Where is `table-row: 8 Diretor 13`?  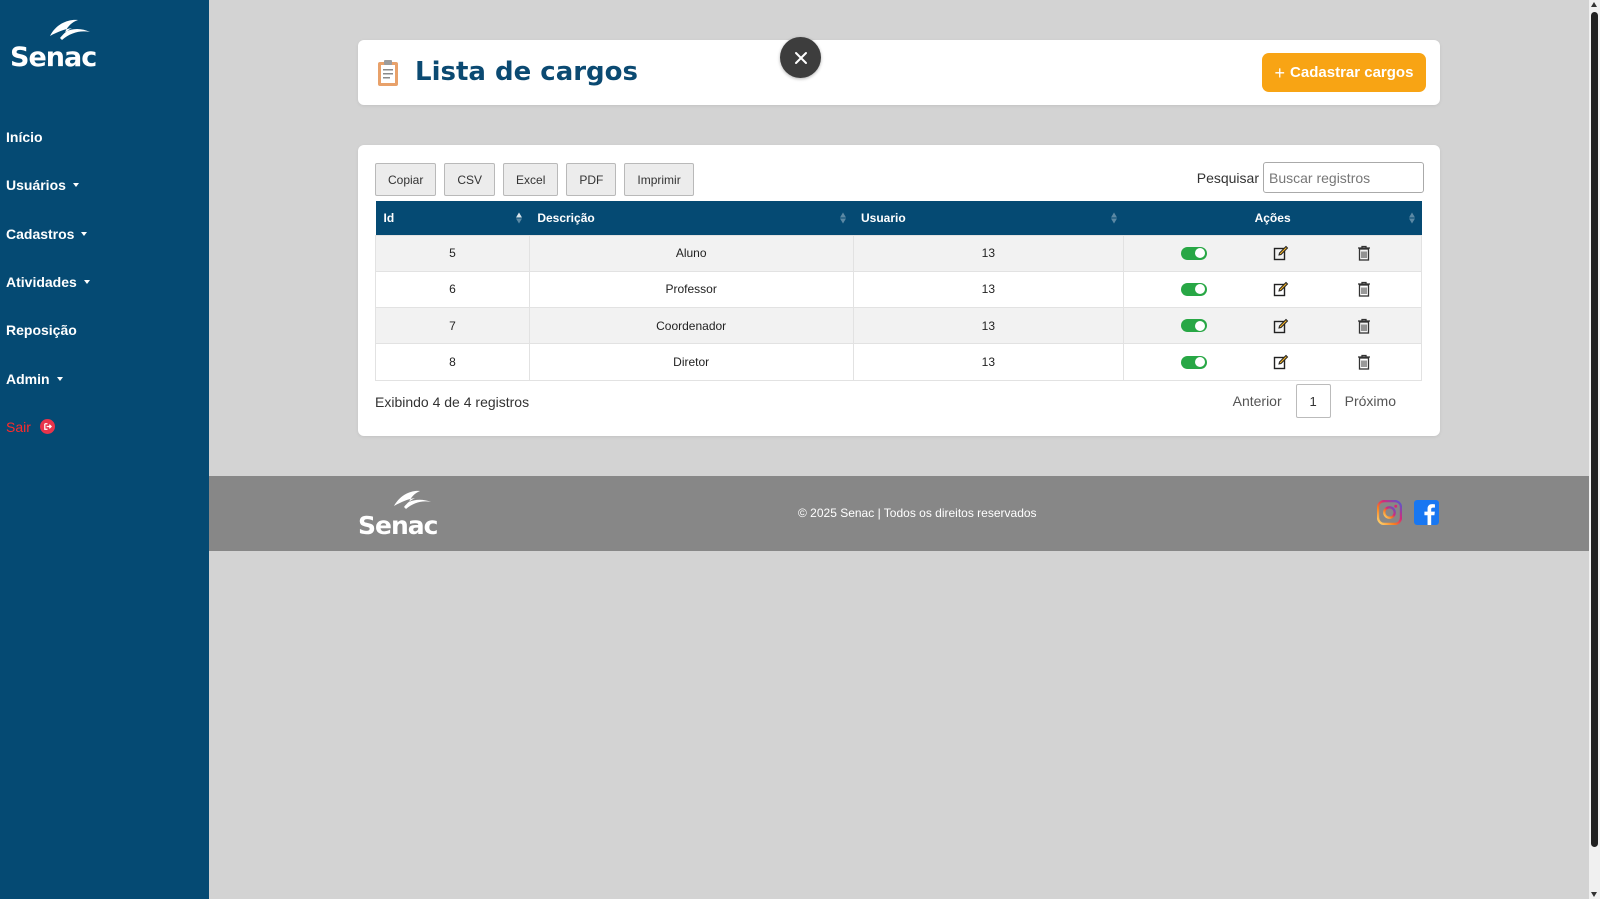
table-row: 8 Diretor 13 is located at coordinates (898, 362).